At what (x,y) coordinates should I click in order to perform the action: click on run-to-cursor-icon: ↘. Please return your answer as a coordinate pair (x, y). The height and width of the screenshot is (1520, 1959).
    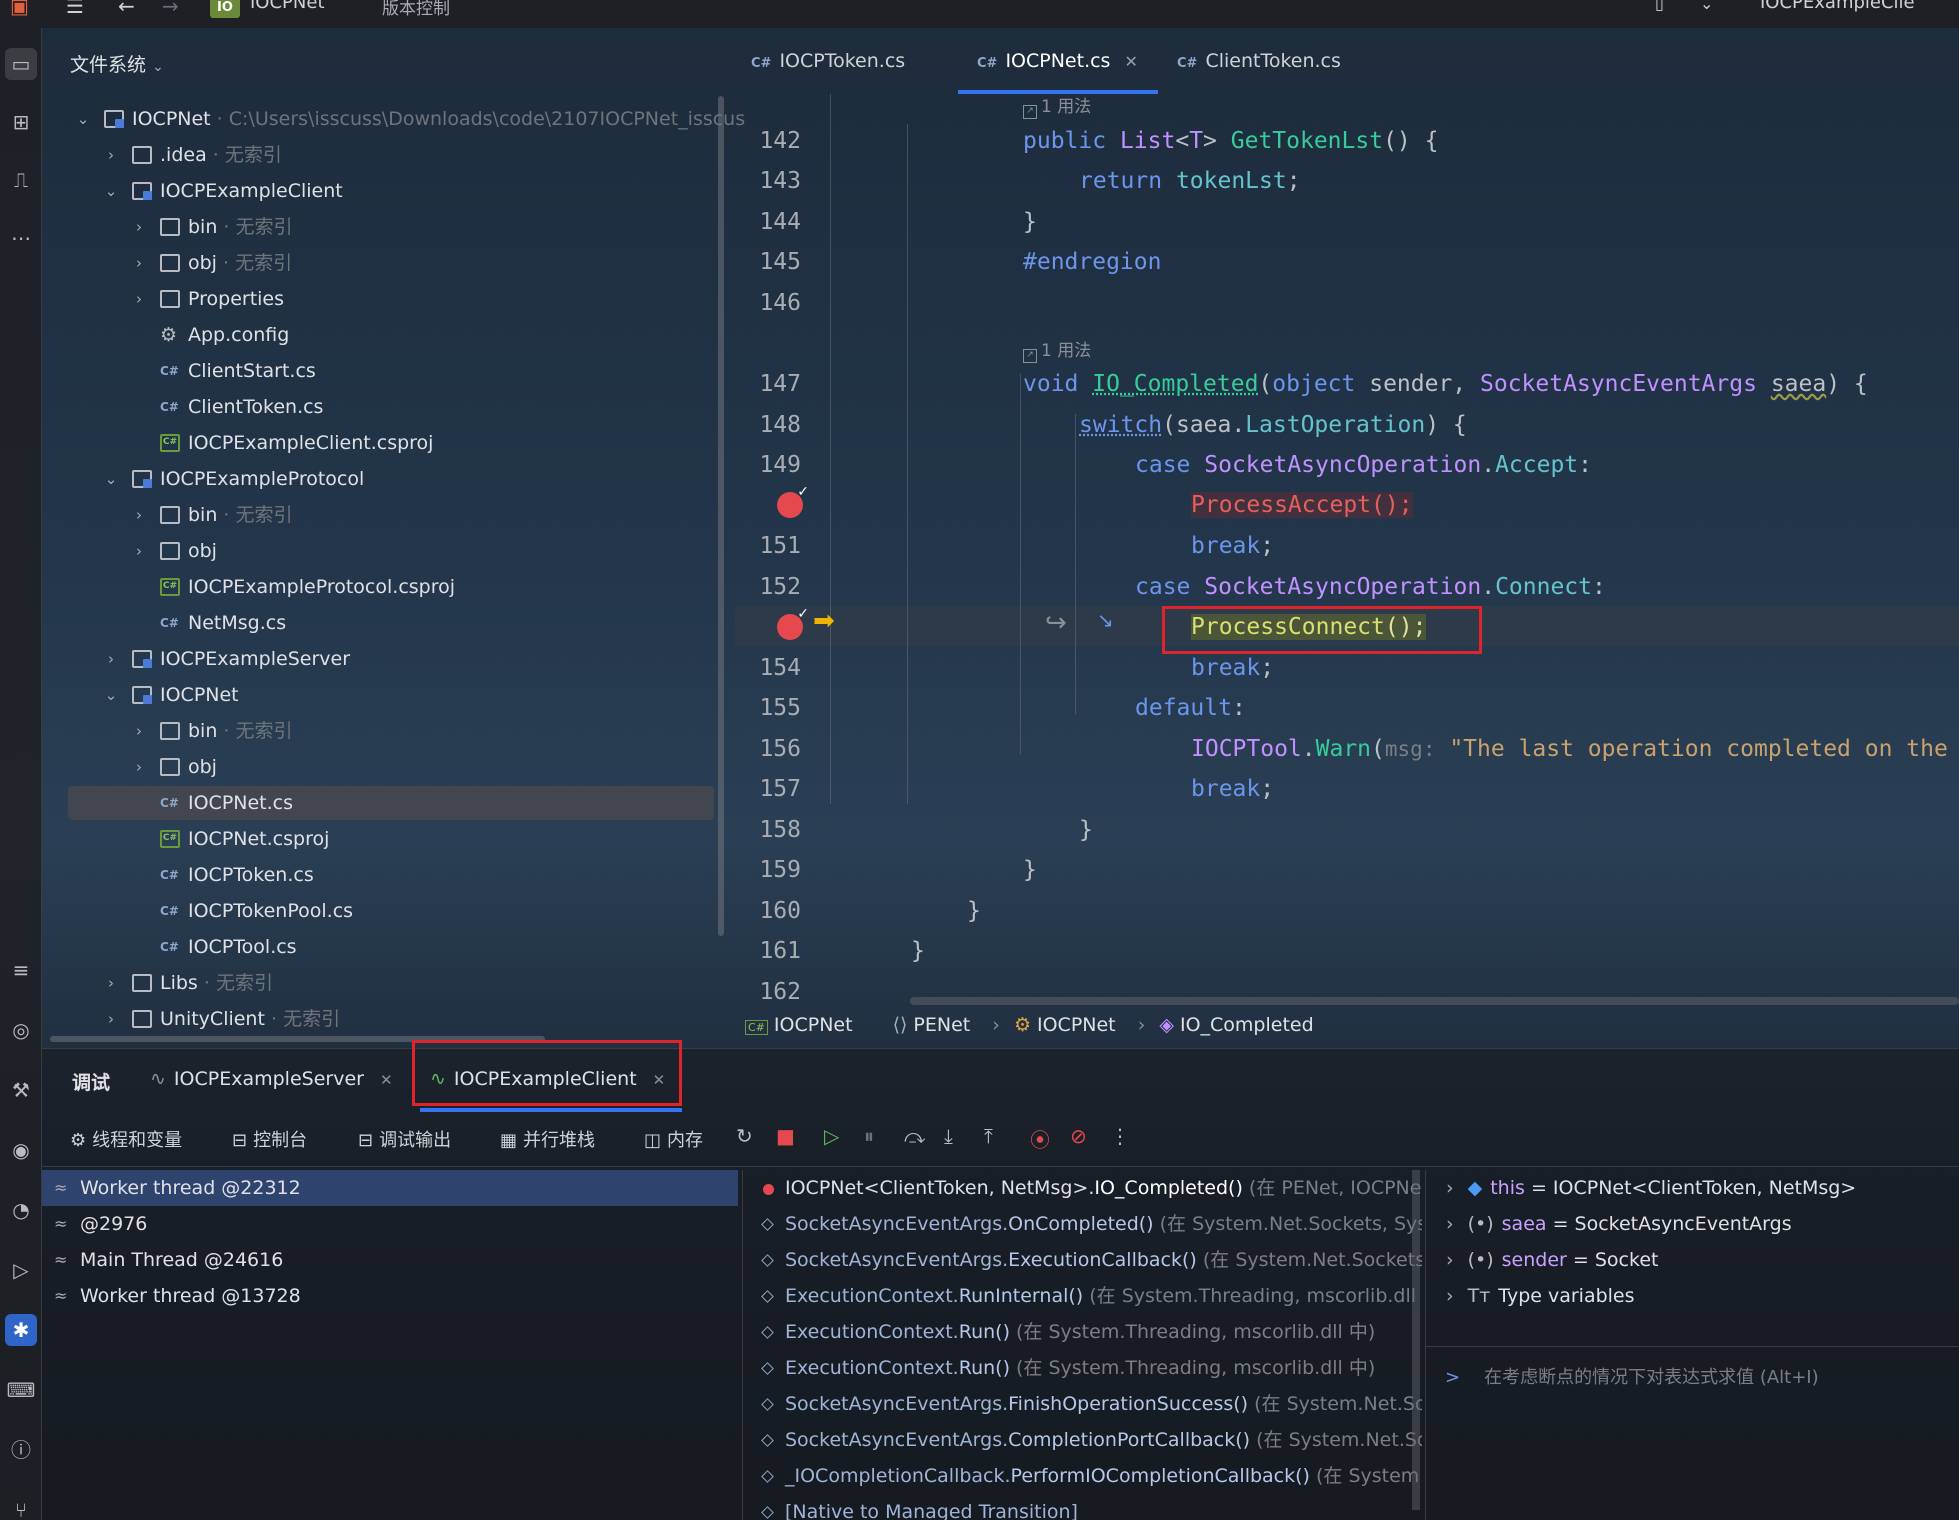
    Looking at the image, I should click on (1105, 620).